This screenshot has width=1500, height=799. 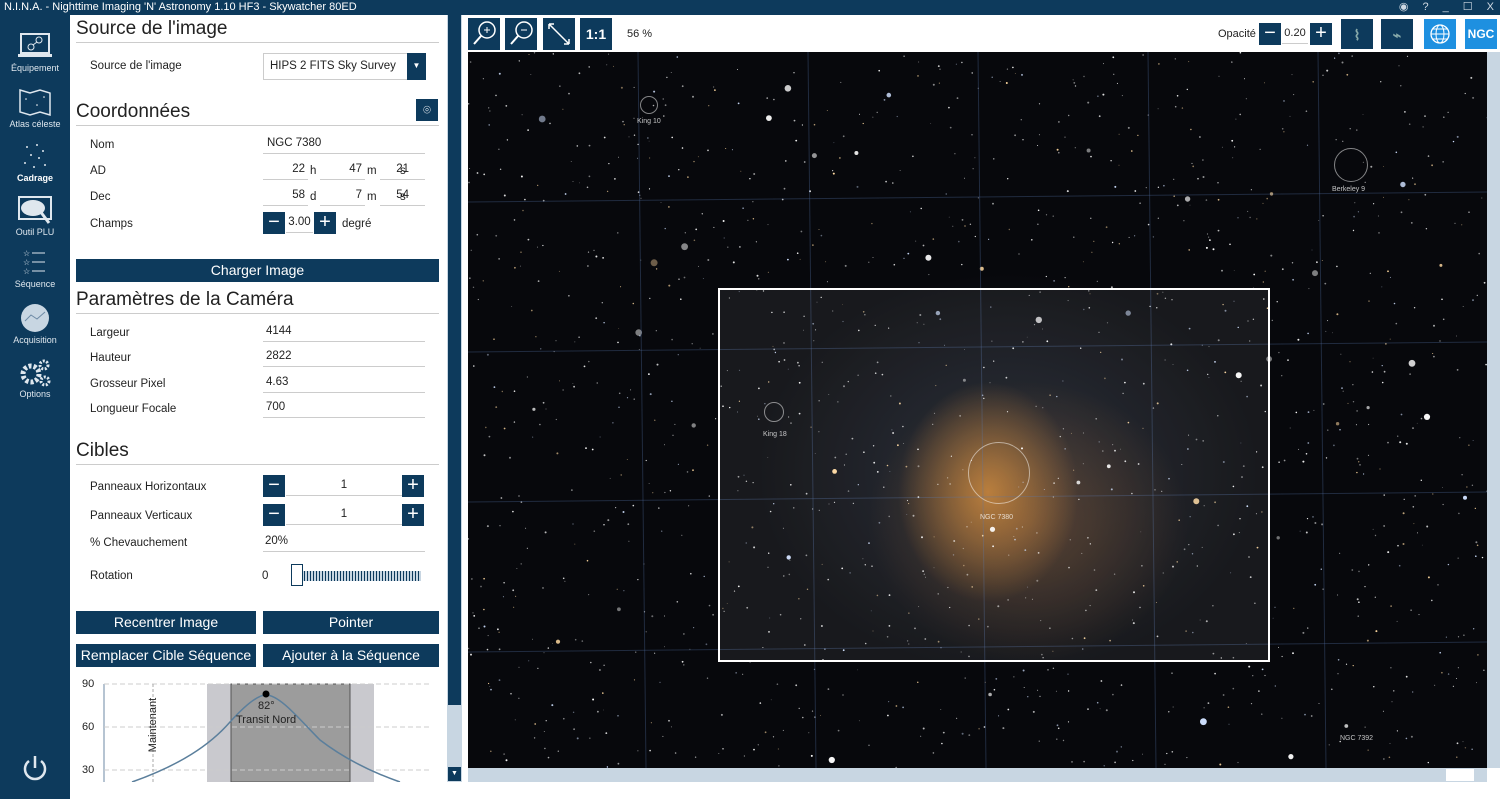 I want to click on sidebar-item-flat-wizard: Outil PLU, so click(x=35, y=216).